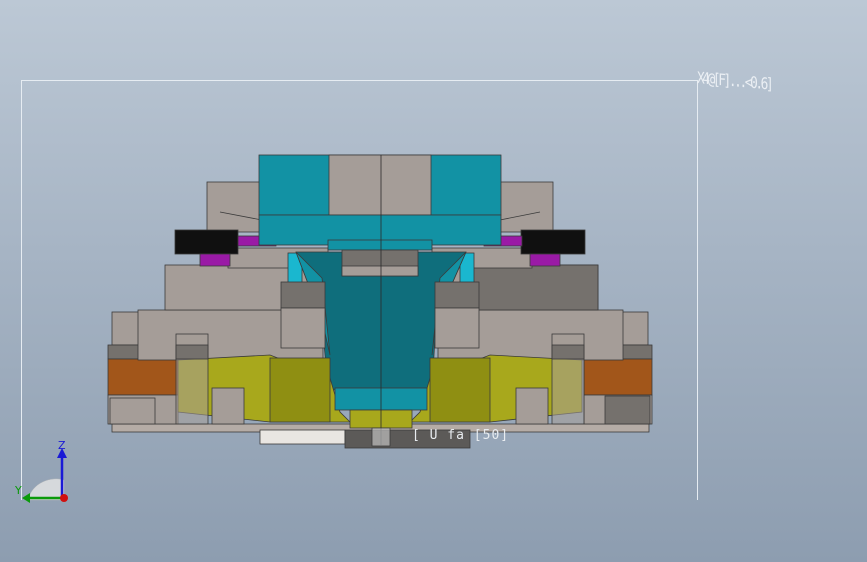 The width and height of the screenshot is (867, 562). What do you see at coordinates (303, 295) in the screenshot?
I see `left-dark-block` at bounding box center [303, 295].